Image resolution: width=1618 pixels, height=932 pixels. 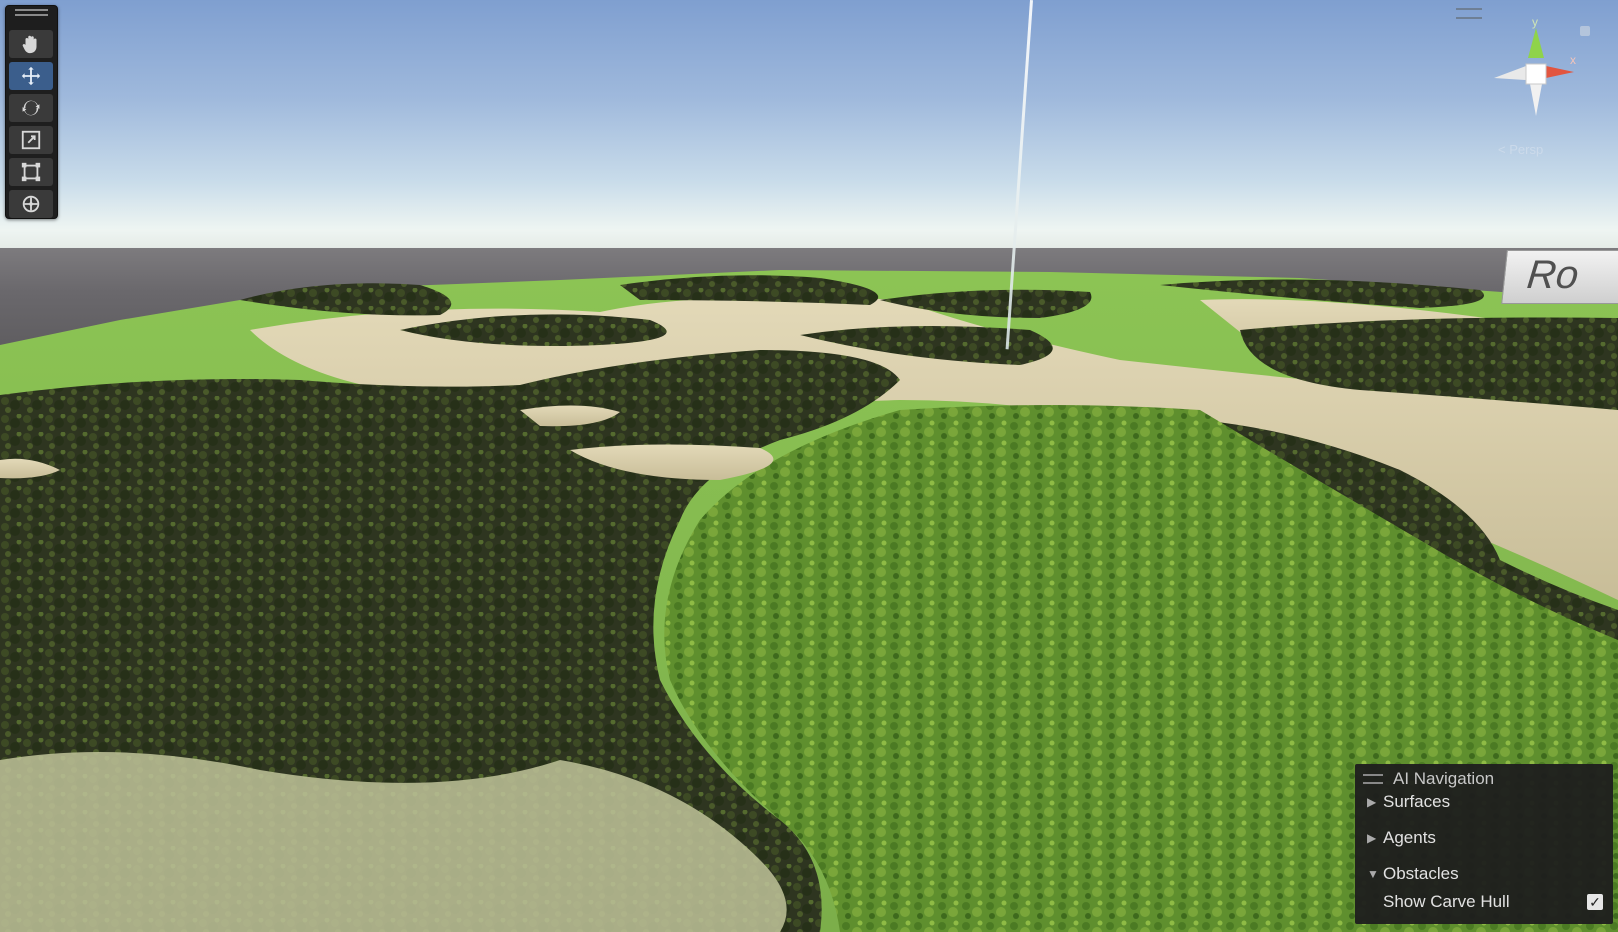 I want to click on foldout-obstacles: ▼ Obstacles, so click(x=1413, y=874).